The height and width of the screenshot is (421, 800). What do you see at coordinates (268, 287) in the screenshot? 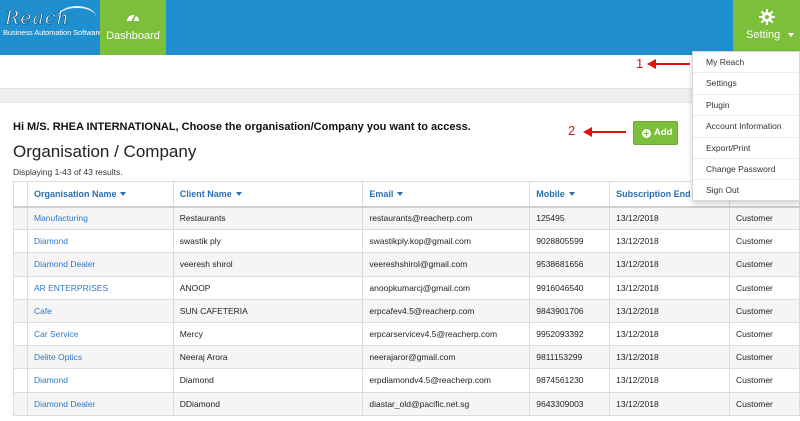
I see `cell-client-name: ANOOP` at bounding box center [268, 287].